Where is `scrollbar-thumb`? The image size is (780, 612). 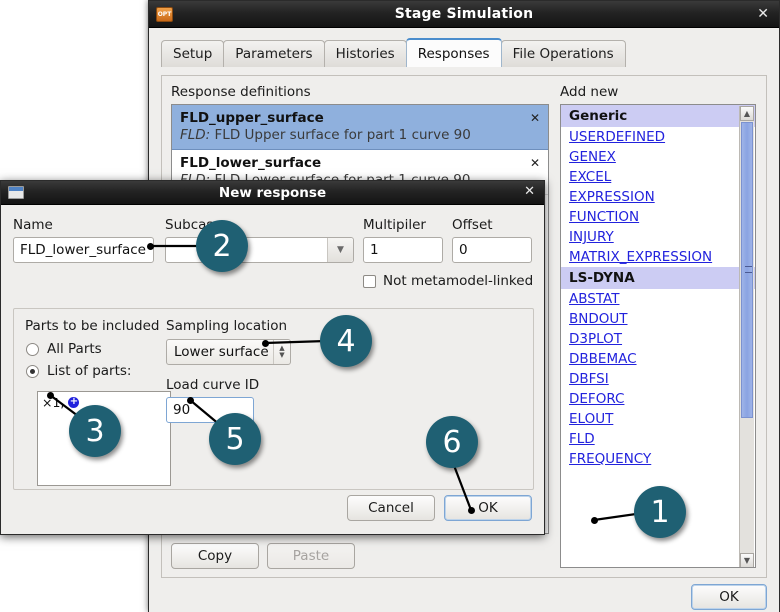
scrollbar-thumb is located at coordinates (747, 270).